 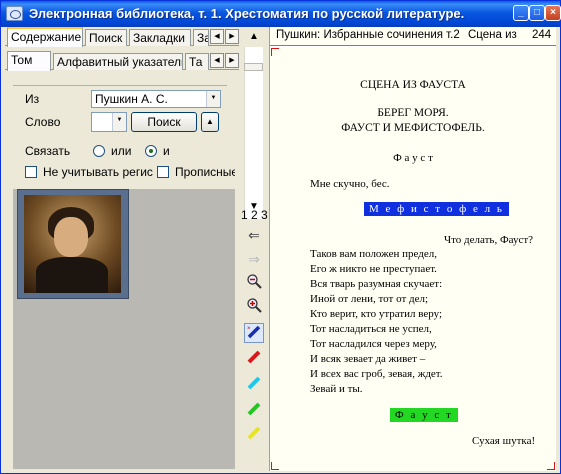 I want to click on scene-title: СЦЕНА ИЗ ФАУСТА, so click(x=413, y=85).